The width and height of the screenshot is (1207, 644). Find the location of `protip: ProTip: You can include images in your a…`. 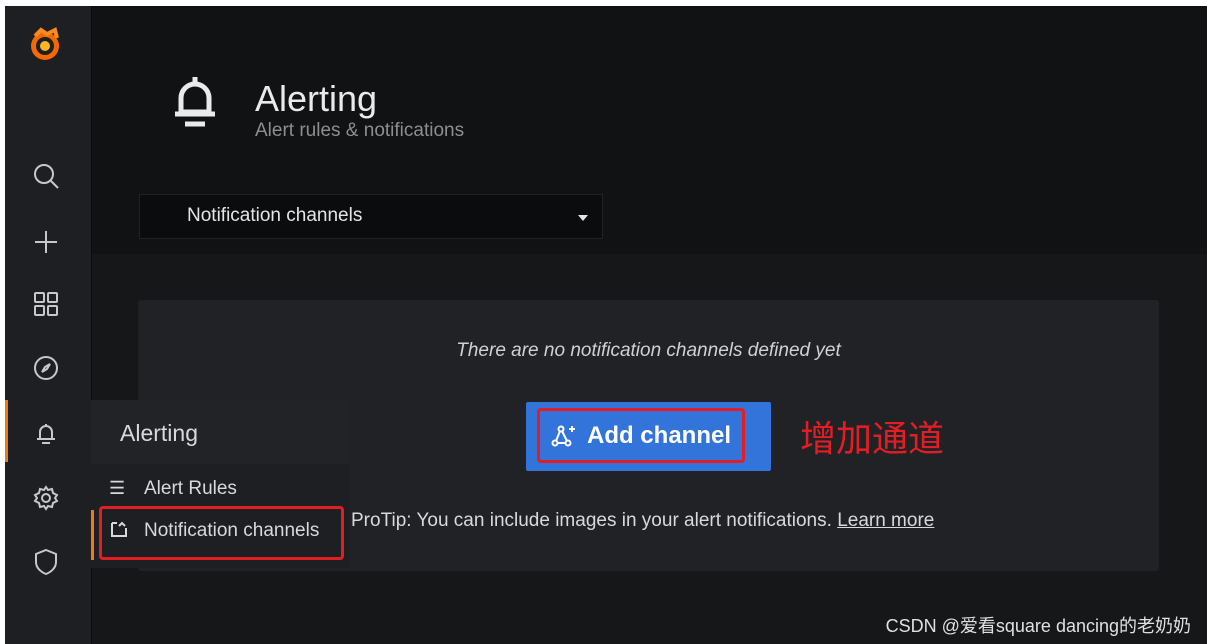

protip: ProTip: You can include images in your a… is located at coordinates (642, 521).